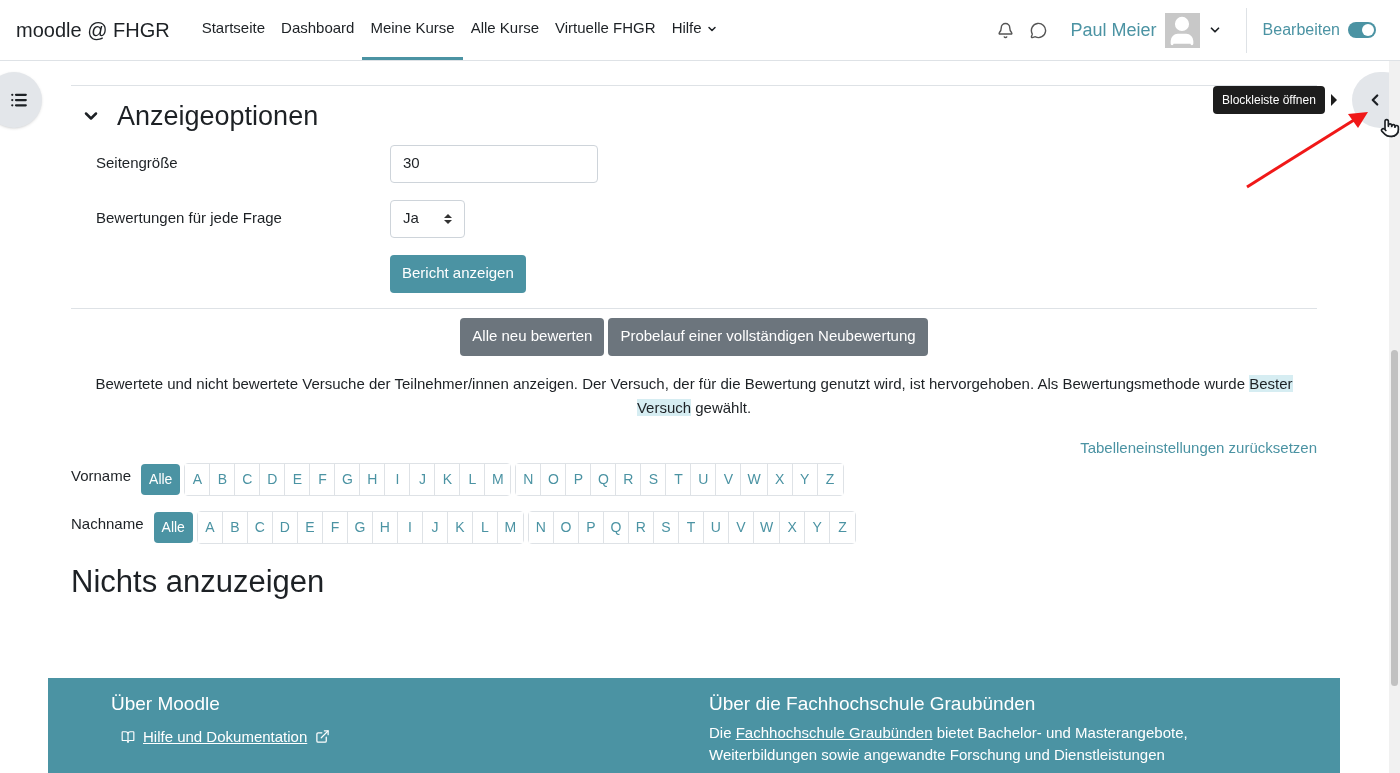 The height and width of the screenshot is (773, 1400). I want to click on show-report-button: Bericht anzeigen, so click(458, 273).